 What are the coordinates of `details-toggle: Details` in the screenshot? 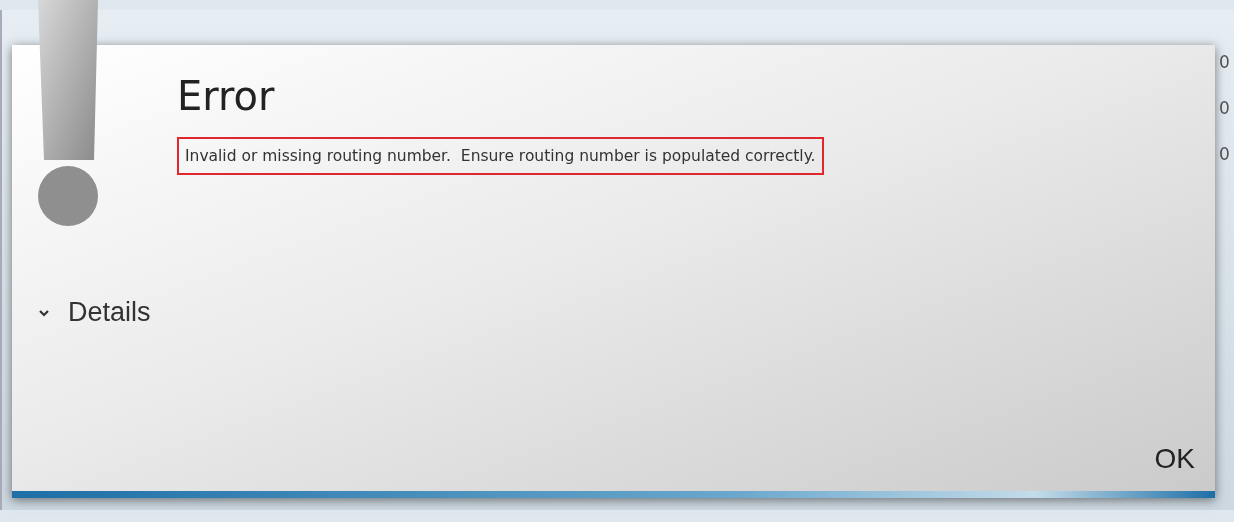 It's located at (94, 312).